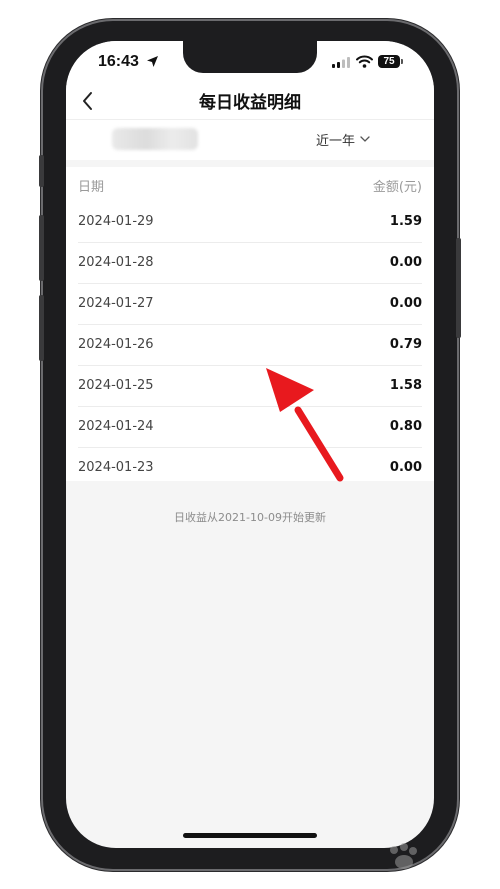 The width and height of the screenshot is (500, 889). Describe the element at coordinates (405, 221) in the screenshot. I see `row-amount: 1.59` at that location.